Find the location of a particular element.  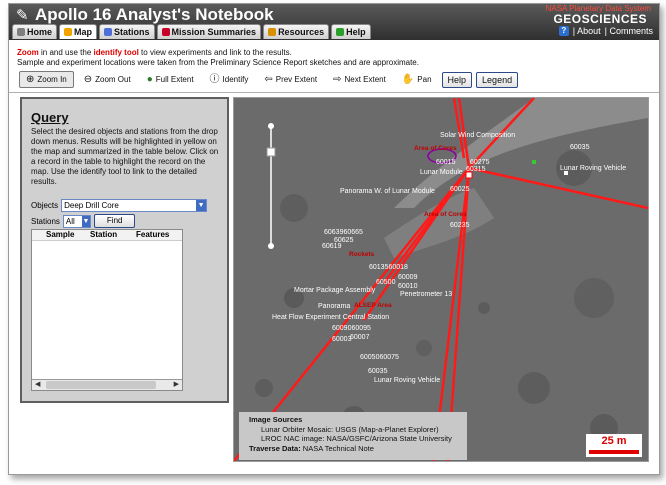

tab-resources: Resources is located at coordinates (296, 31).